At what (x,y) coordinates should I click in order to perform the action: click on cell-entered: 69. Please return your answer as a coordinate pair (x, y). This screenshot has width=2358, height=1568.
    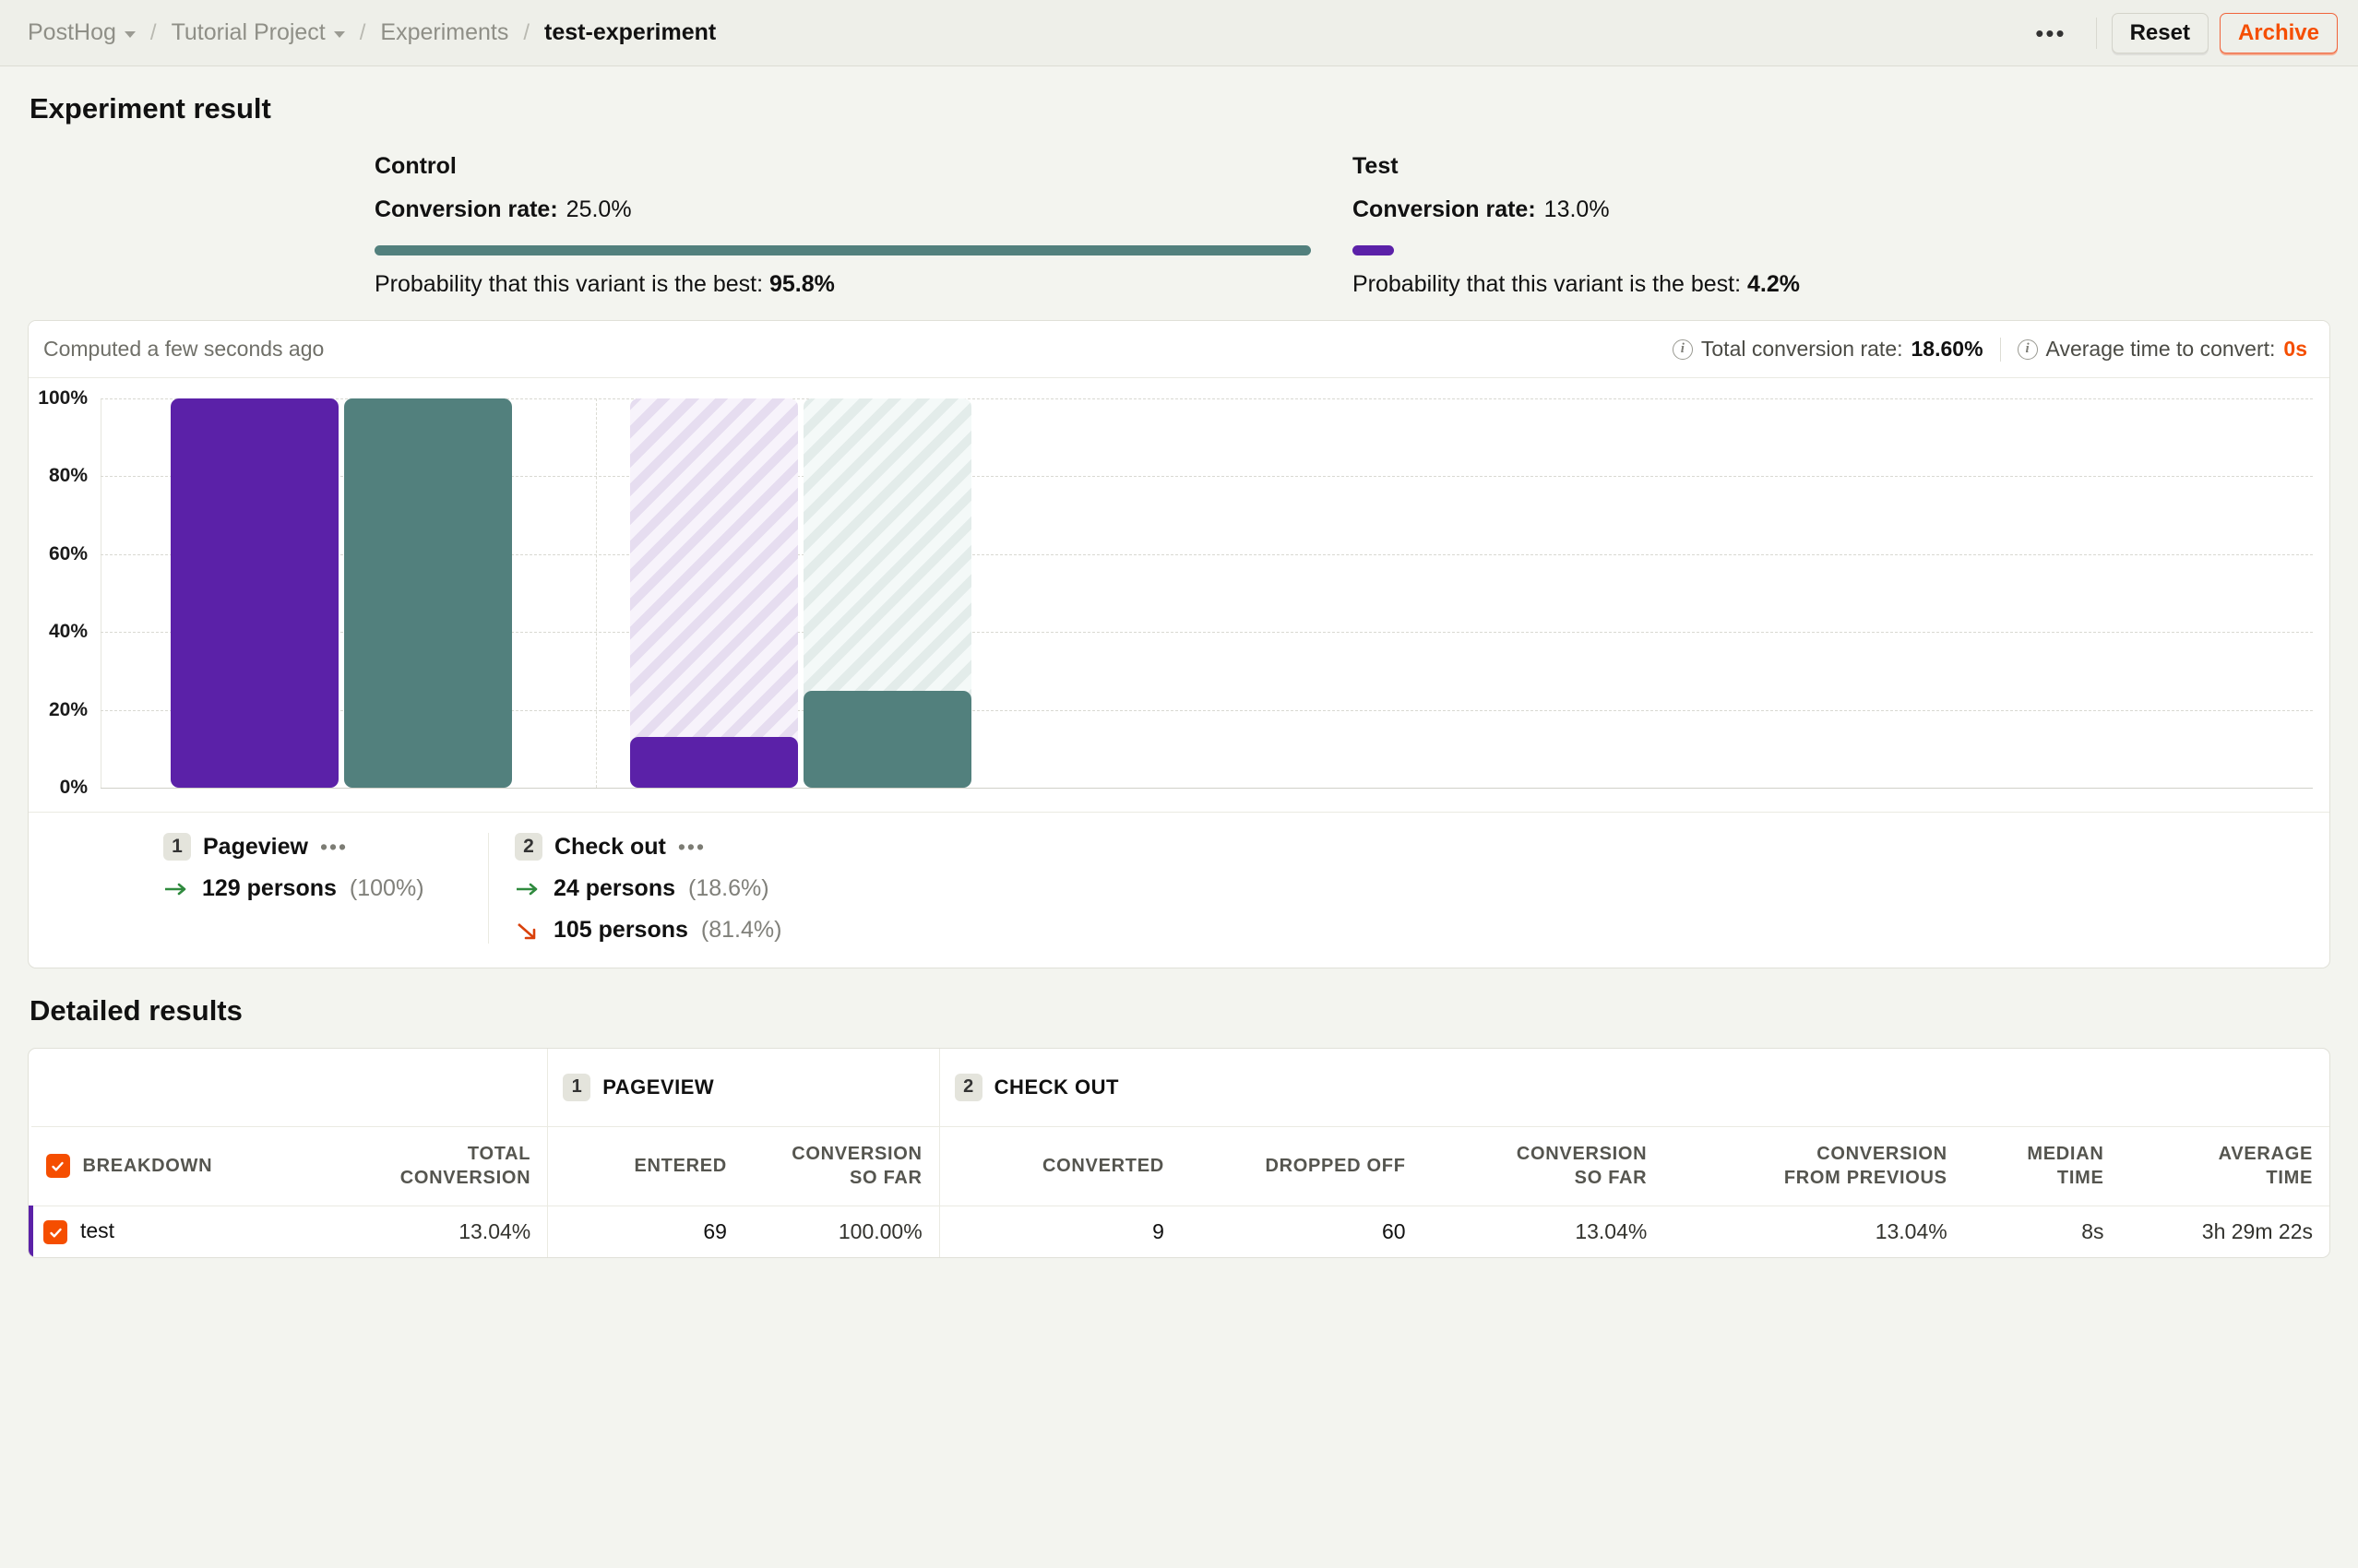
    Looking at the image, I should click on (645, 1231).